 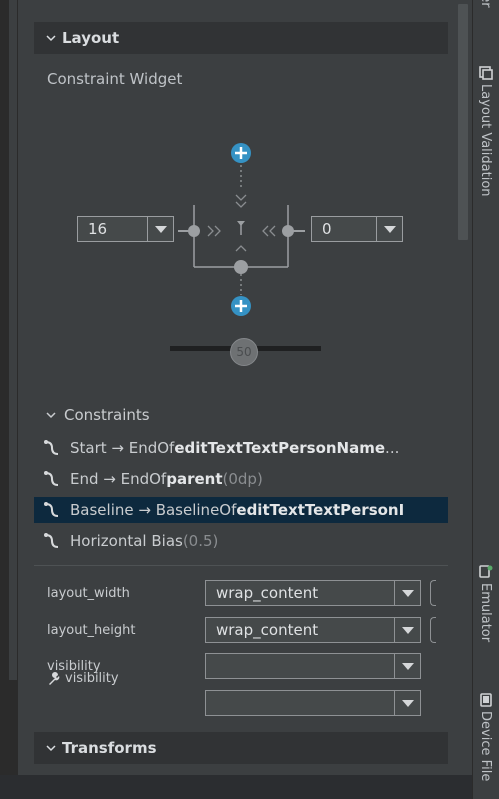 I want to click on layout-height-extra-field, so click(x=433, y=630).